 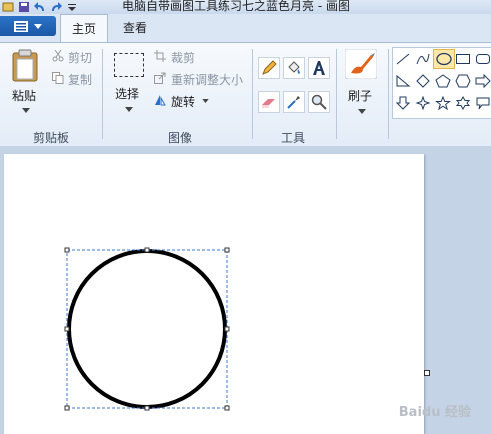 I want to click on paste-button: 粘贴, so click(x=25, y=84).